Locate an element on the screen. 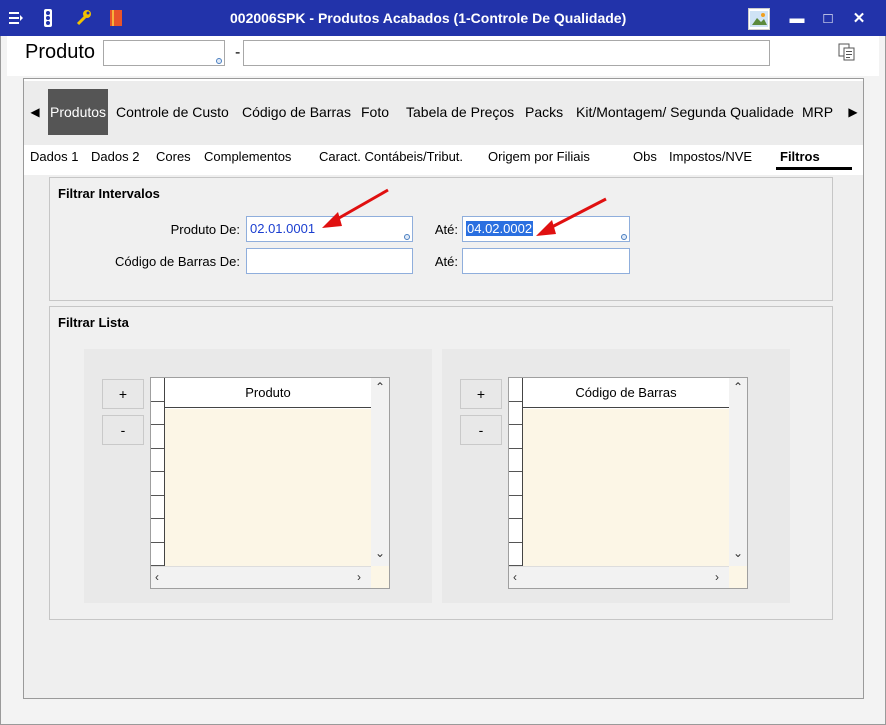 The image size is (886, 725). traffic-light-icon is located at coordinates (48, 18).